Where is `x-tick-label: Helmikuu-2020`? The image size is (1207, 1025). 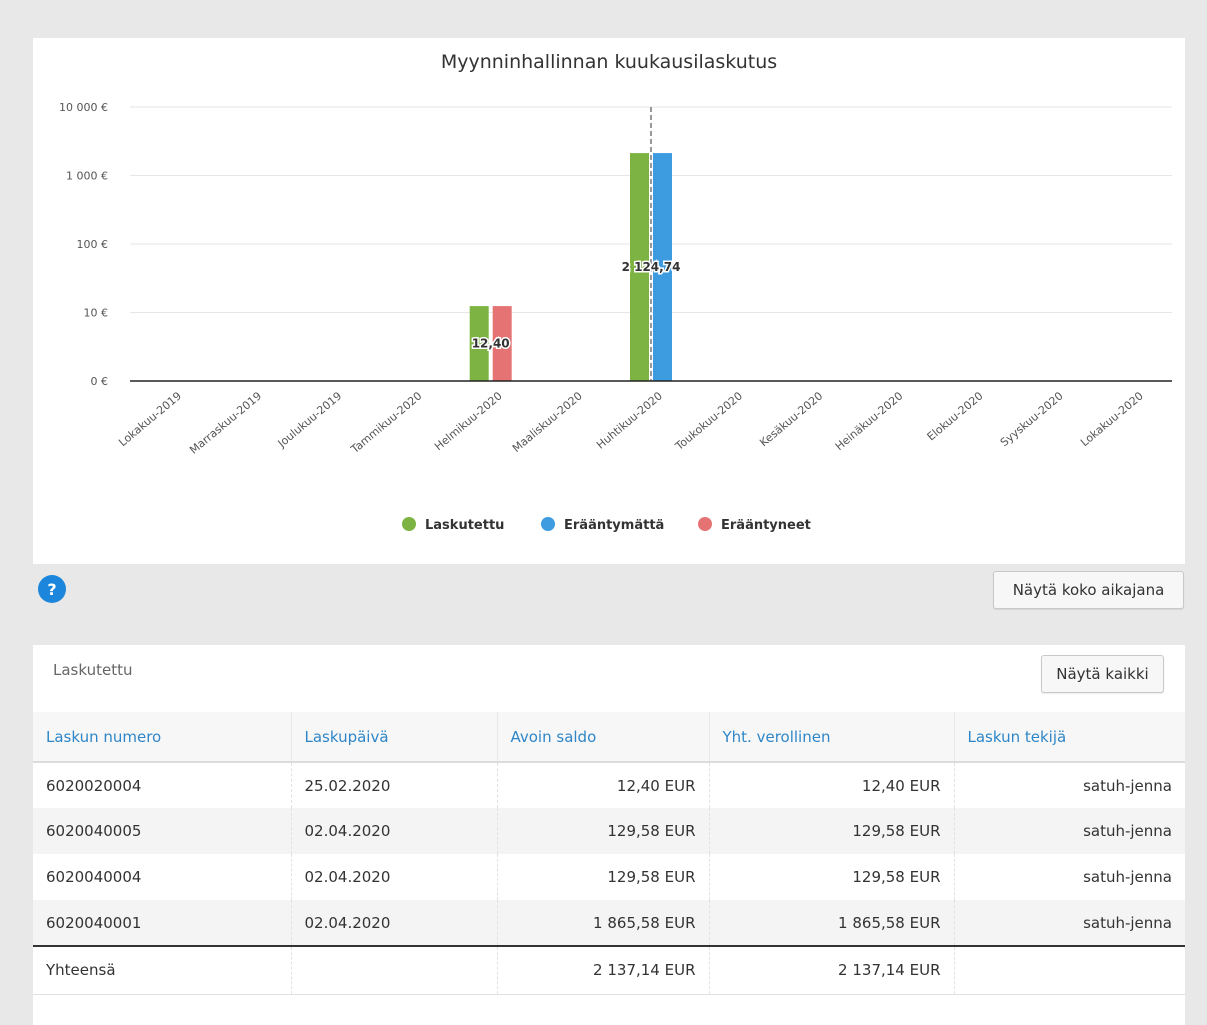 x-tick-label: Helmikuu-2020 is located at coordinates (468, 421).